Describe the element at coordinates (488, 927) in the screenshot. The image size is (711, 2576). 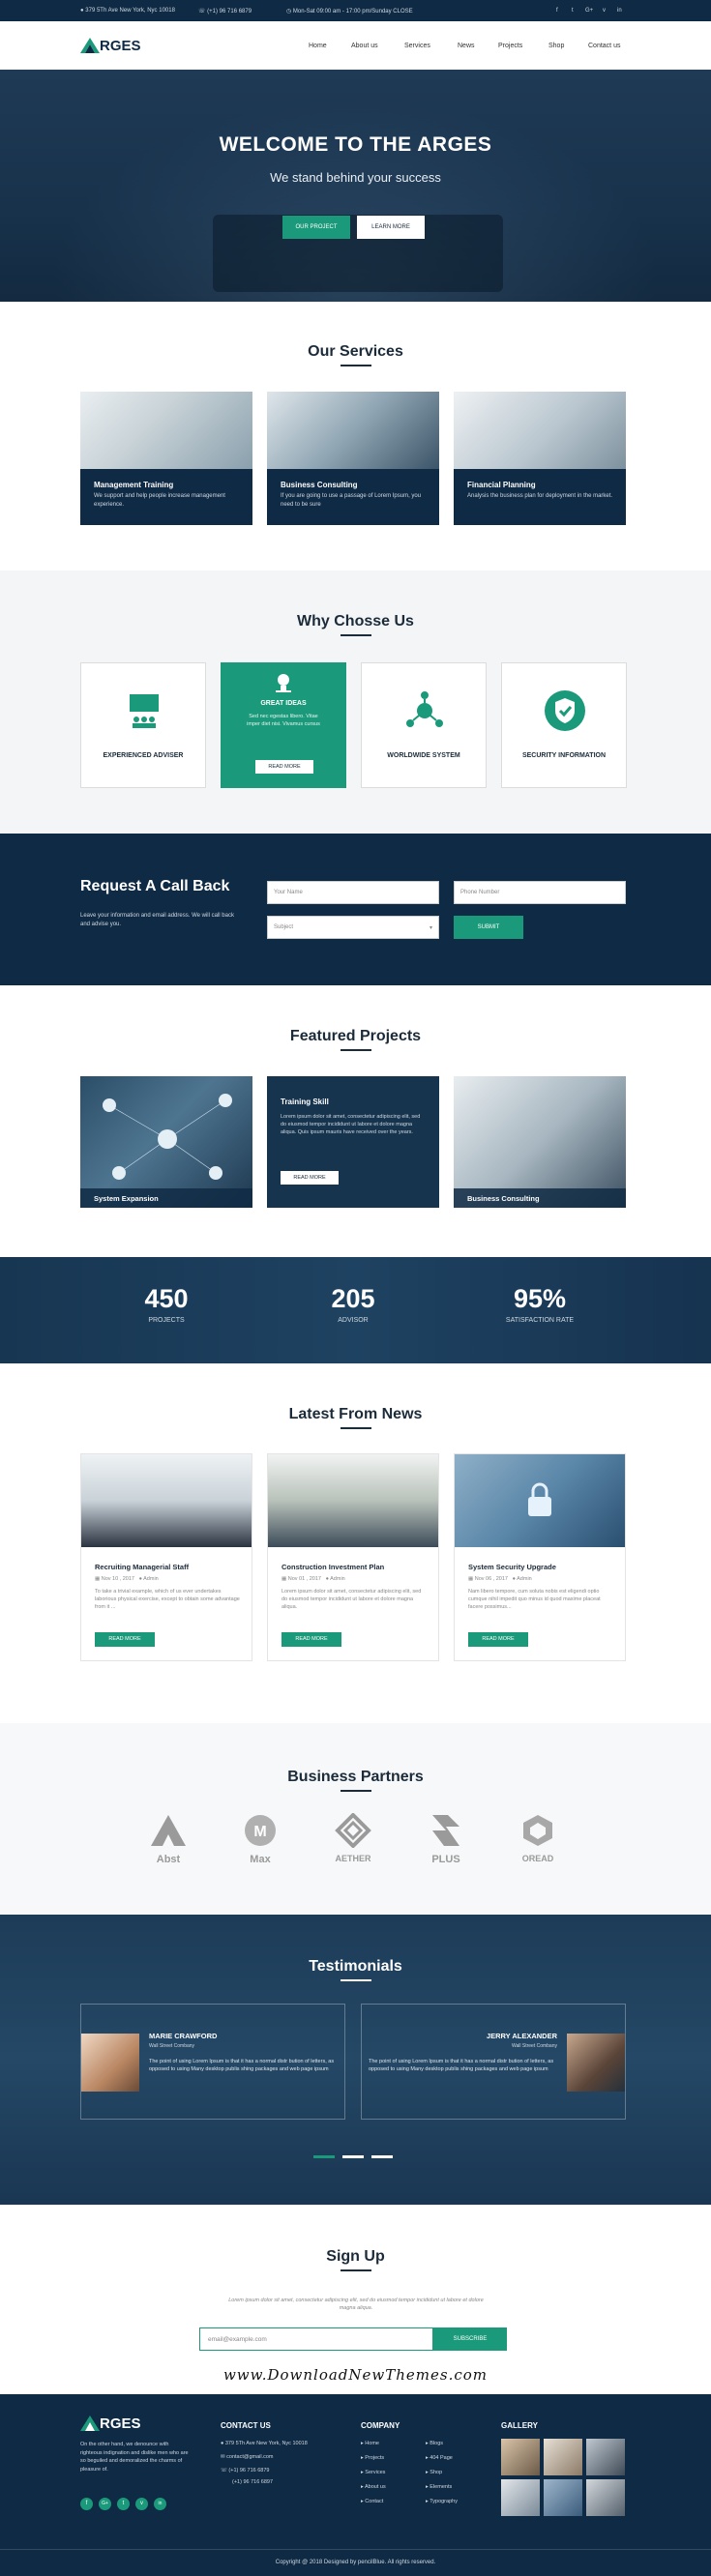
I see `submit-button: SUBMIT` at that location.